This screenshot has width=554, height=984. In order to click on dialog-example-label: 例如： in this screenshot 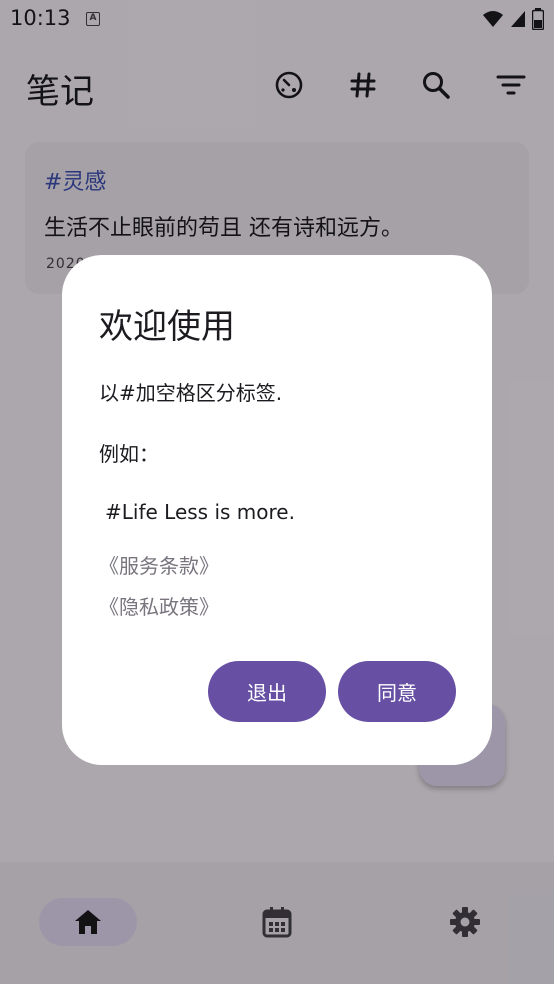, I will do `click(129, 454)`.